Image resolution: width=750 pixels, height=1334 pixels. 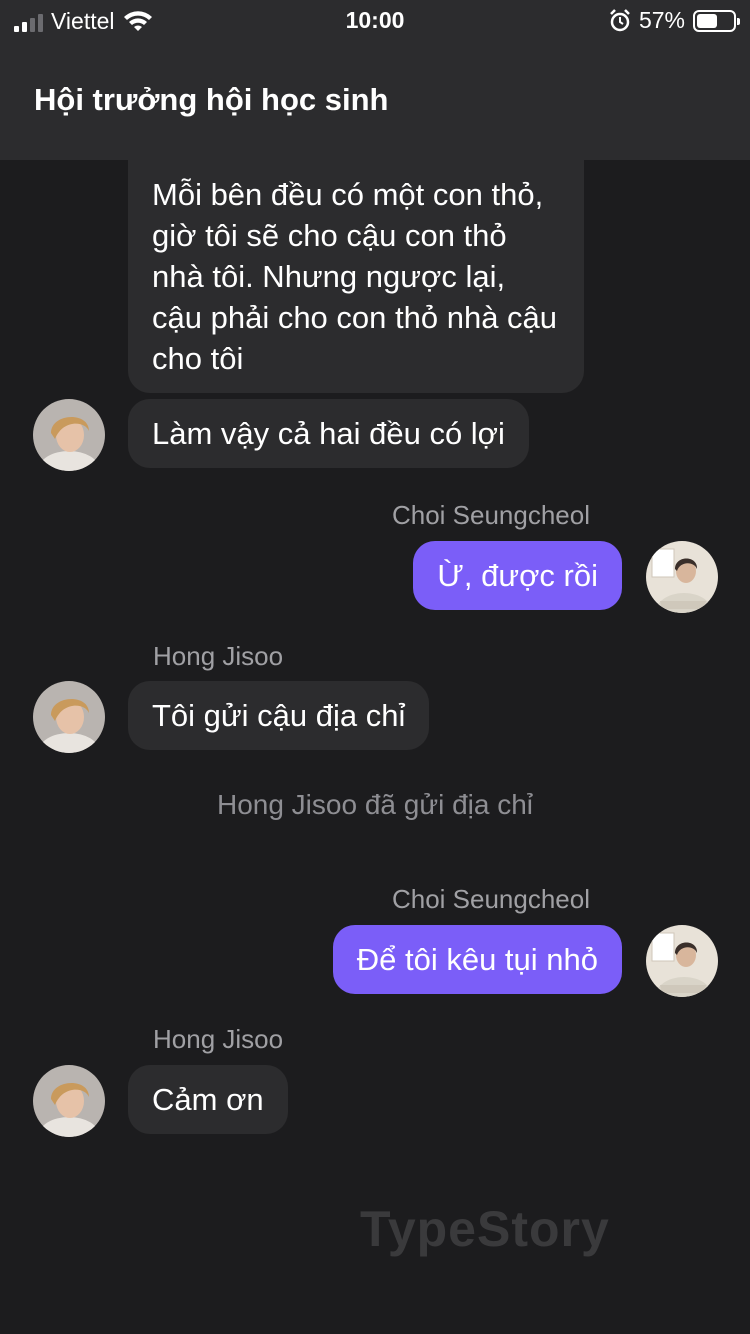 I want to click on chat-header: Hội trưởng hội học sinh, so click(x=375, y=100).